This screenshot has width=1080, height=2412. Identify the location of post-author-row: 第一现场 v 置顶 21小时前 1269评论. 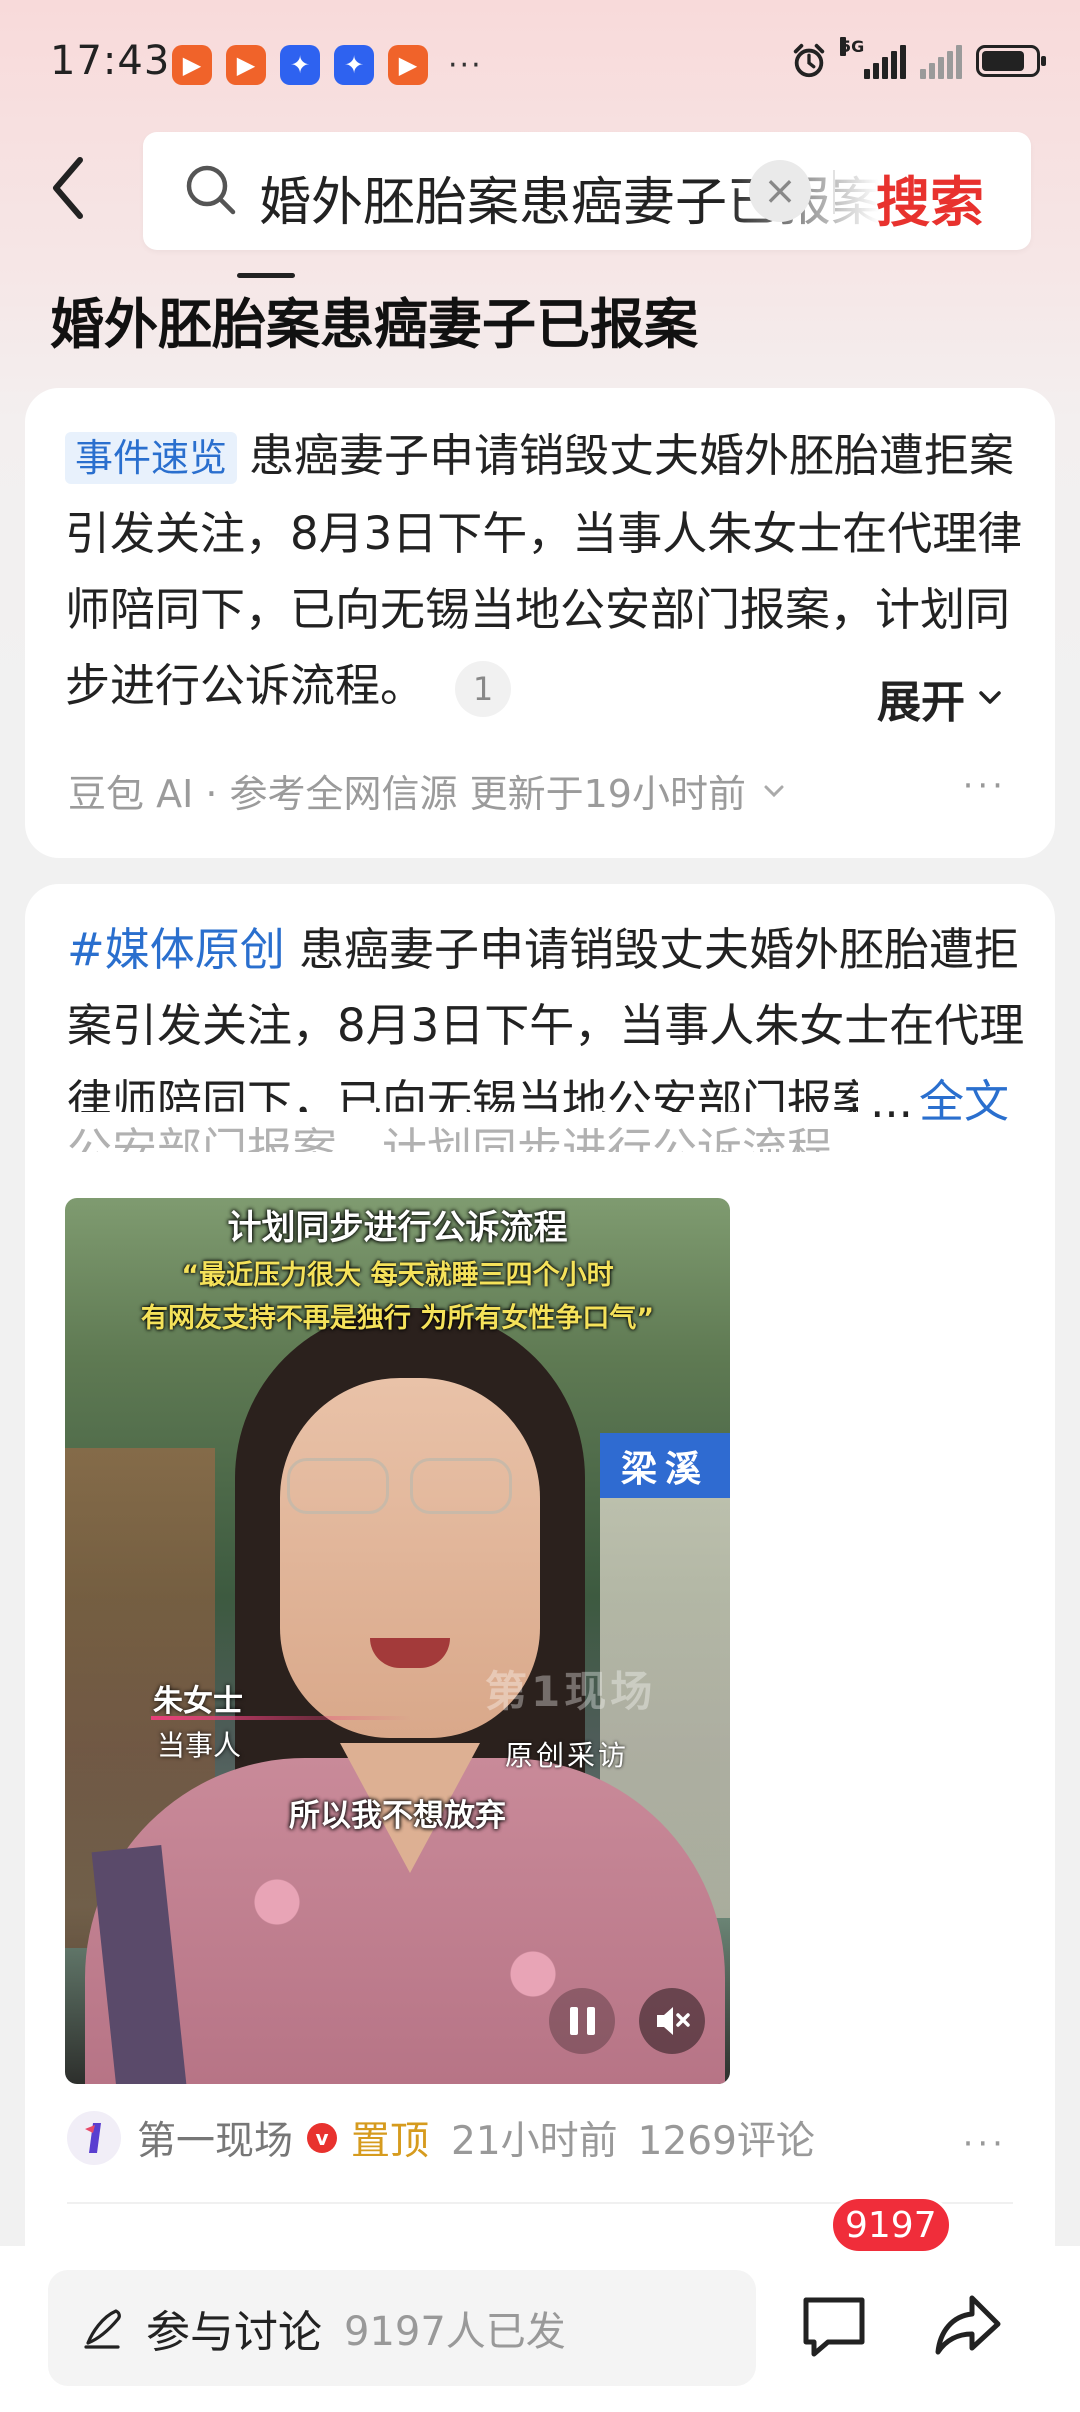
(451, 2138).